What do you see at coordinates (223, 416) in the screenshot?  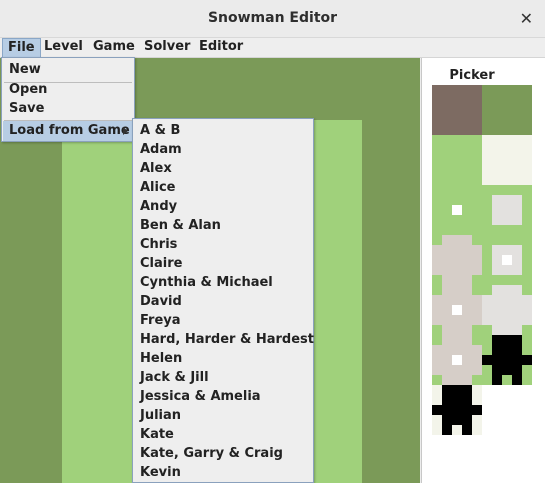 I see `submenu-item: Julian` at bounding box center [223, 416].